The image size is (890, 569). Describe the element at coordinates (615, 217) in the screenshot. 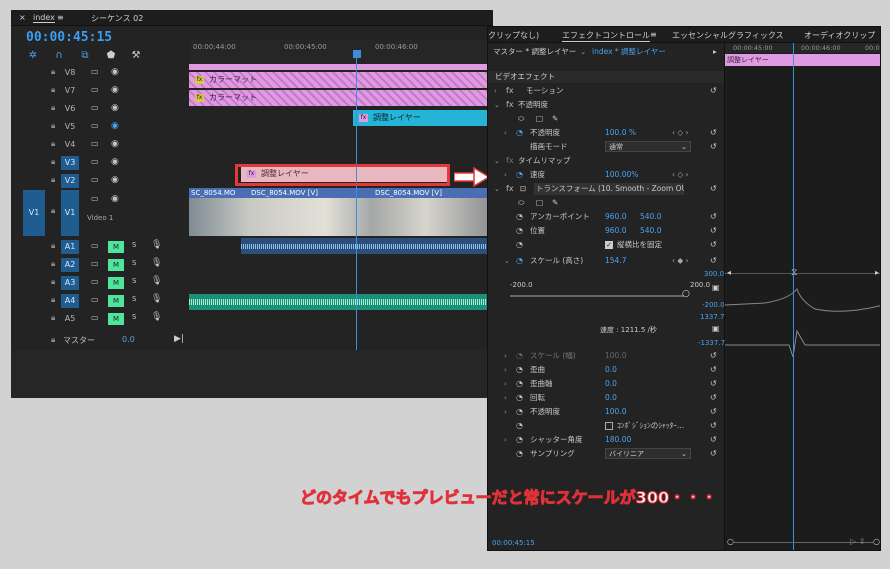

I see `anchor-x-value: 960.0` at that location.